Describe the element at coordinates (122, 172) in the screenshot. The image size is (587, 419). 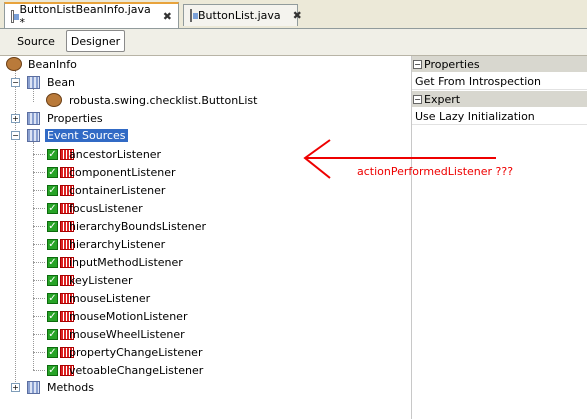
I see `tree-node-label: componentListener` at that location.